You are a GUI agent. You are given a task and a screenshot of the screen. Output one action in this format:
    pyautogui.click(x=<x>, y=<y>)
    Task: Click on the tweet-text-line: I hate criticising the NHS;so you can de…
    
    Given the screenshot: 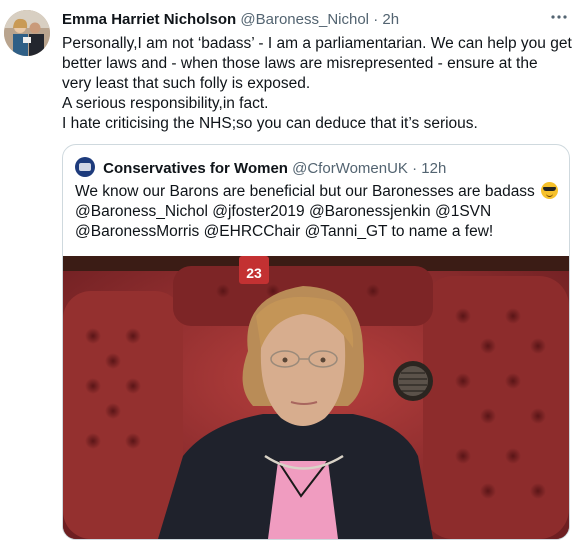 What is the action you would take?
    pyautogui.click(x=270, y=123)
    